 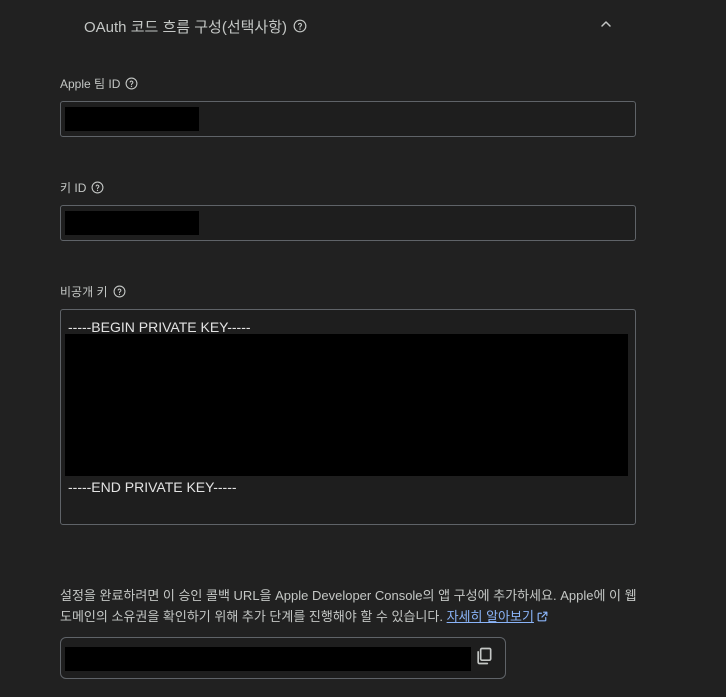 I want to click on private-key-label-row: 비공개 키, so click(x=93, y=291).